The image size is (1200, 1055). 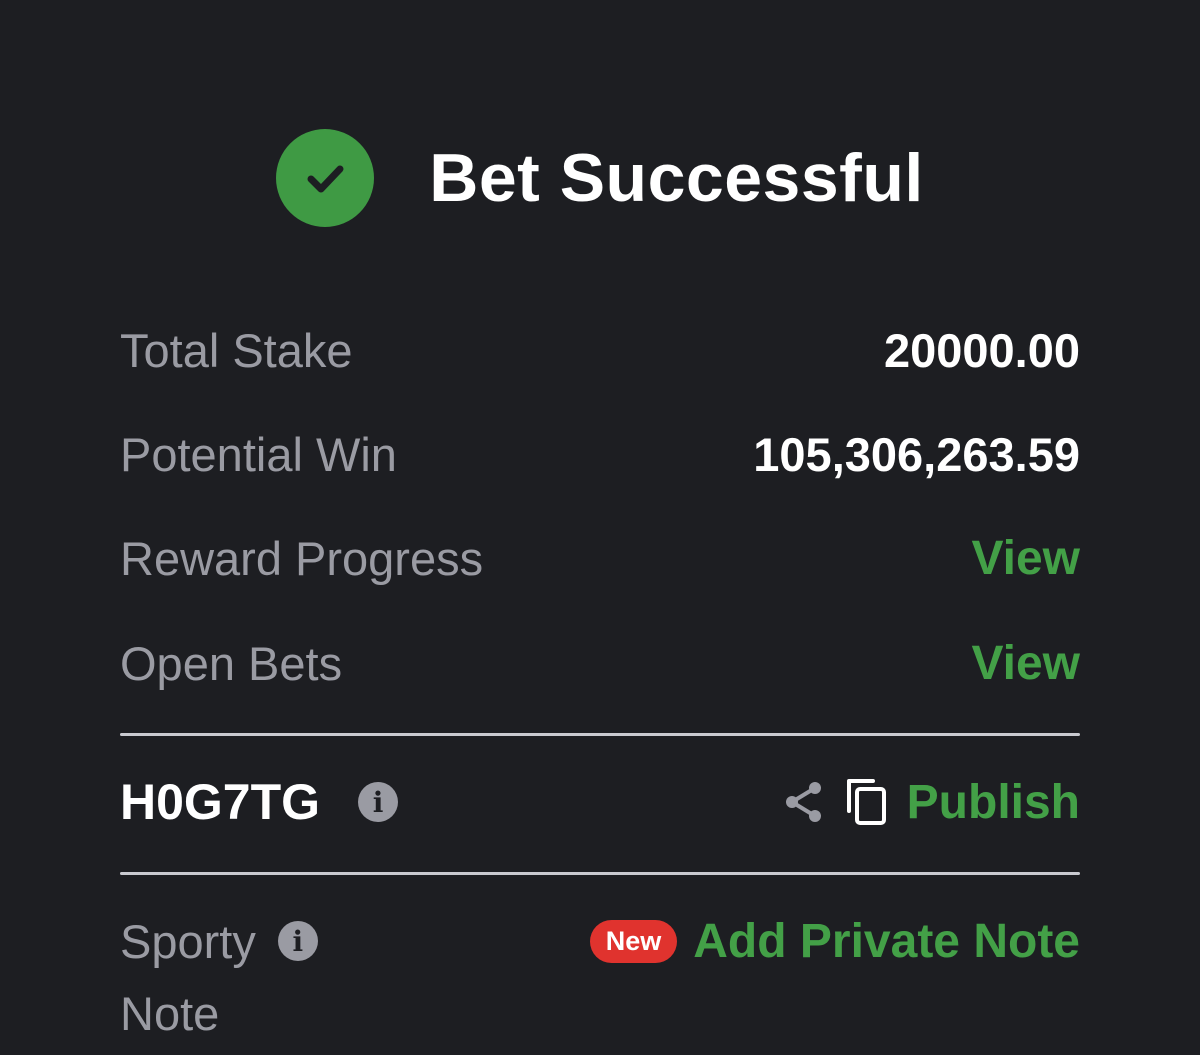 I want to click on success-header: Bet Successful, so click(x=600, y=178).